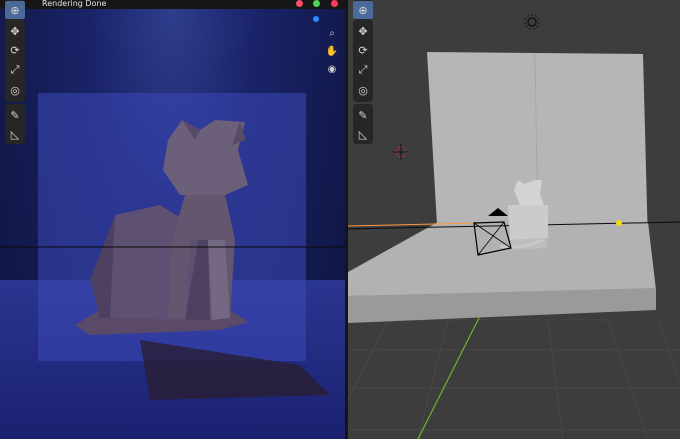 This screenshot has width=680, height=439. Describe the element at coordinates (74, 4) in the screenshot. I see `render-status-text: Rendering Done` at that location.